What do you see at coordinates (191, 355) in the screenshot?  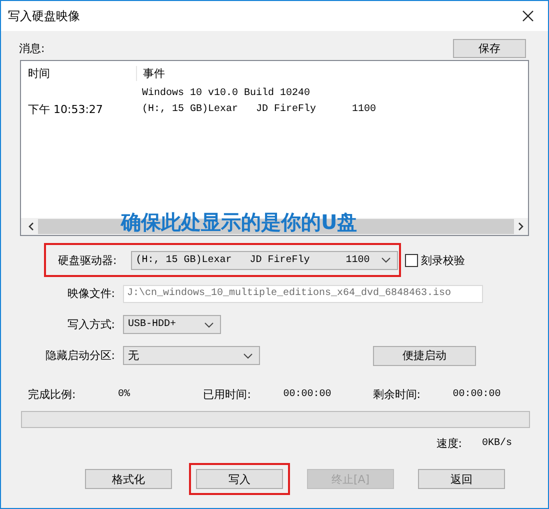 I see `hidden-partition-dropdown: 无` at bounding box center [191, 355].